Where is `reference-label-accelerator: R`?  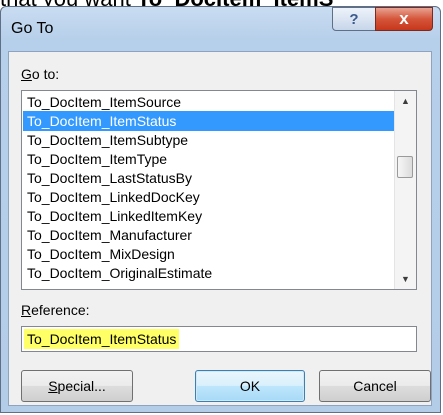
reference-label-accelerator: R is located at coordinates (26, 310).